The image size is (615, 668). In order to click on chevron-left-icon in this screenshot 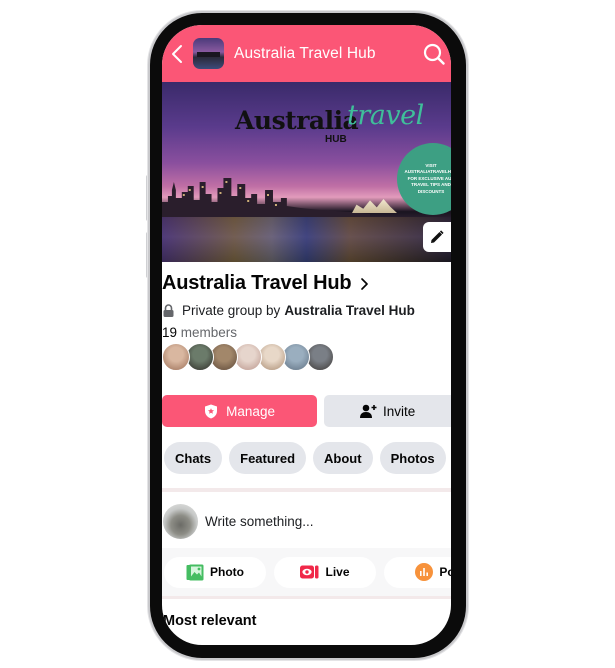, I will do `click(177, 53)`.